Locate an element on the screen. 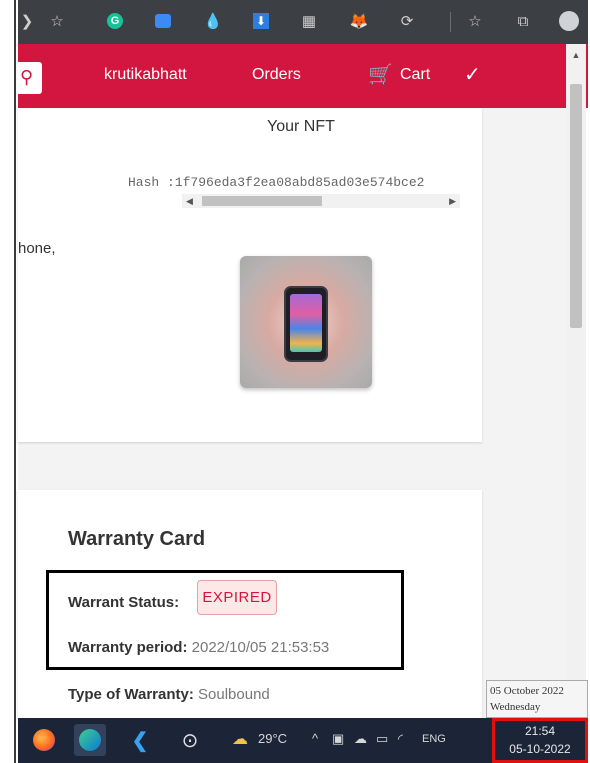 Image resolution: width=590 pixels, height=763 pixels. vscode-icon: ❮ is located at coordinates (140, 740).